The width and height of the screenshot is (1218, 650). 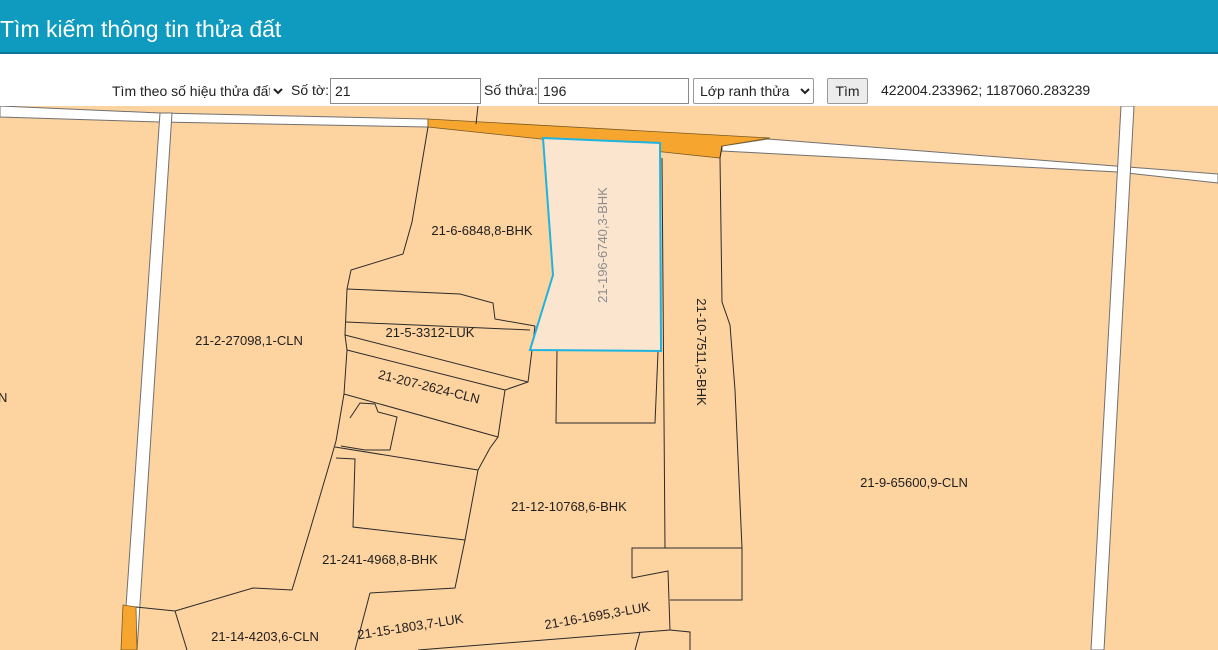 What do you see at coordinates (511, 90) in the screenshot?
I see `parcel-label: Số thửa:` at bounding box center [511, 90].